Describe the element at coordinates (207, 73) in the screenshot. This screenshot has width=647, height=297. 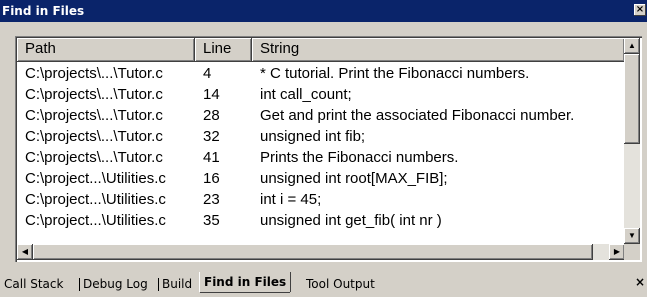
I see `result-line: 4` at that location.